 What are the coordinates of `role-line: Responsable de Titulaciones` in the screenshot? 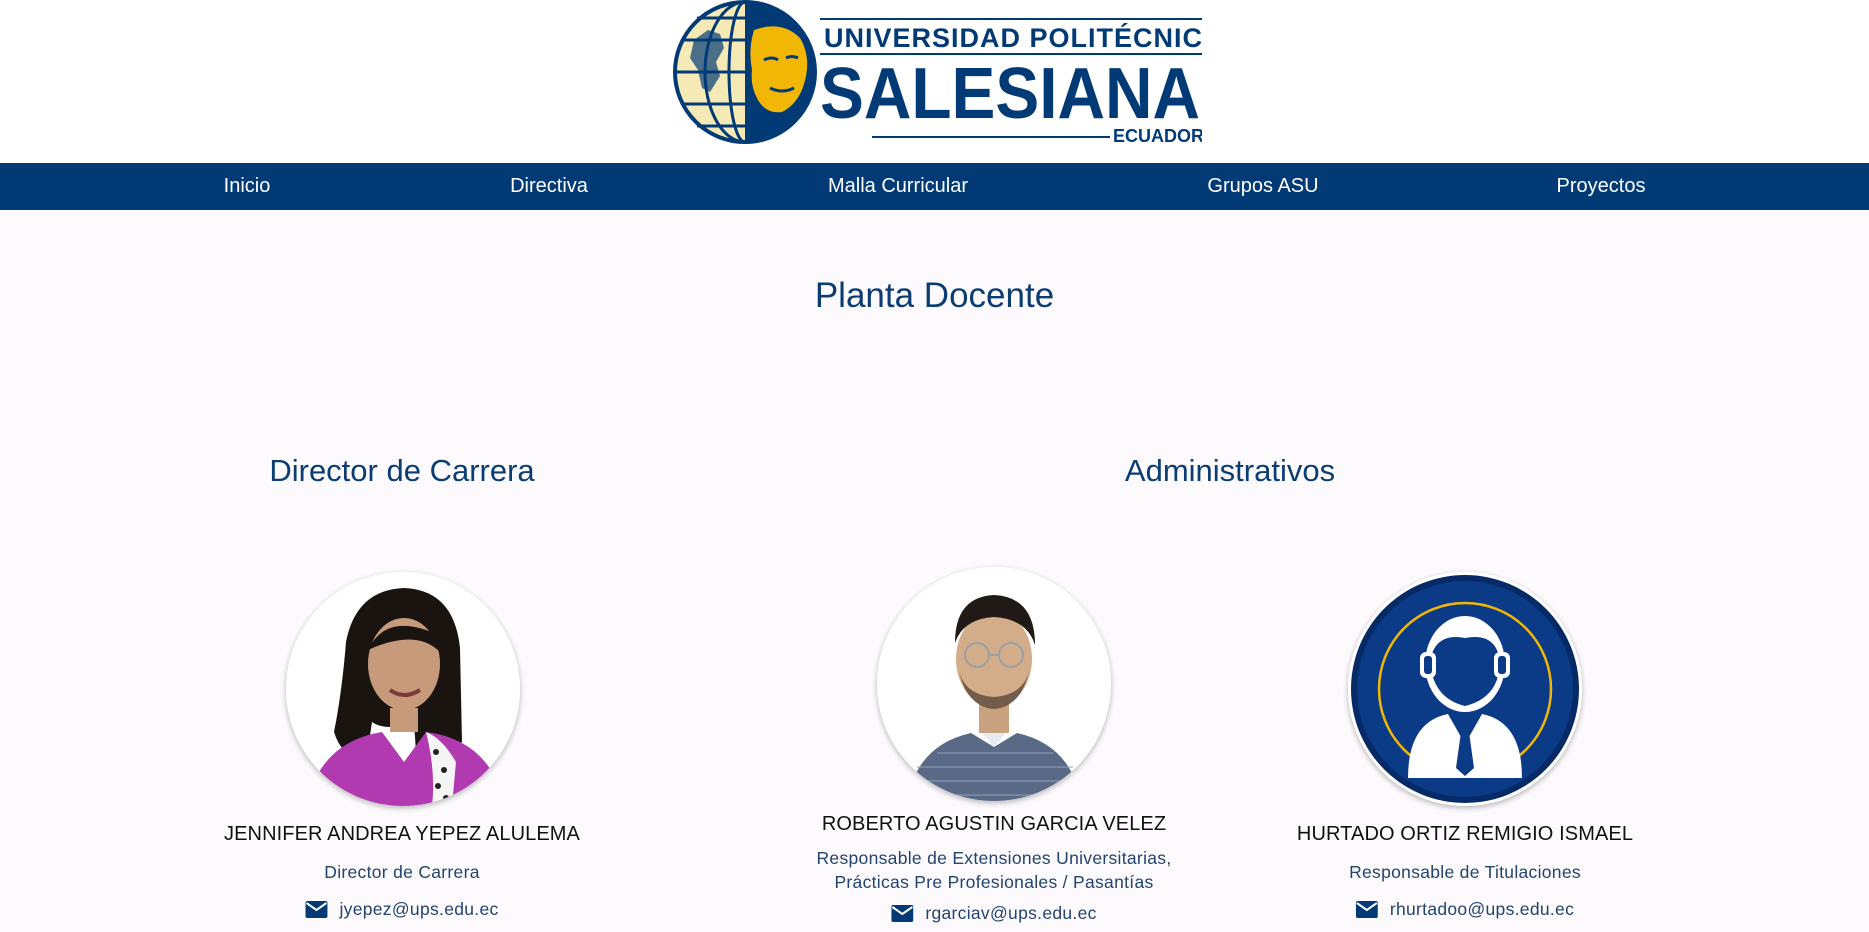 It's located at (1465, 872).